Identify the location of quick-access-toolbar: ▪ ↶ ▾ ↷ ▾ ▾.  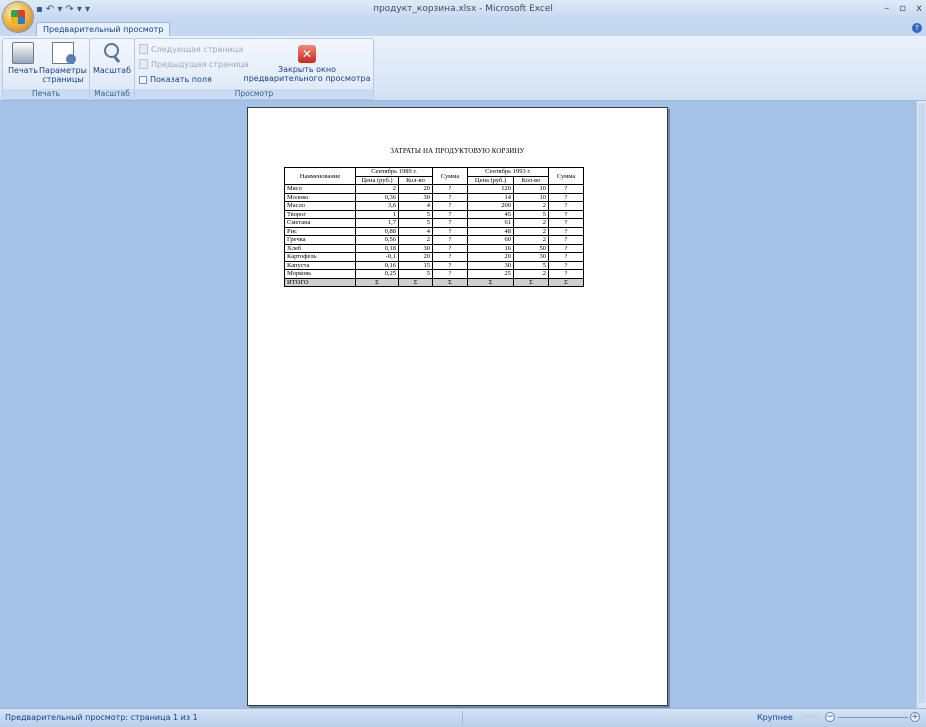
(63, 10).